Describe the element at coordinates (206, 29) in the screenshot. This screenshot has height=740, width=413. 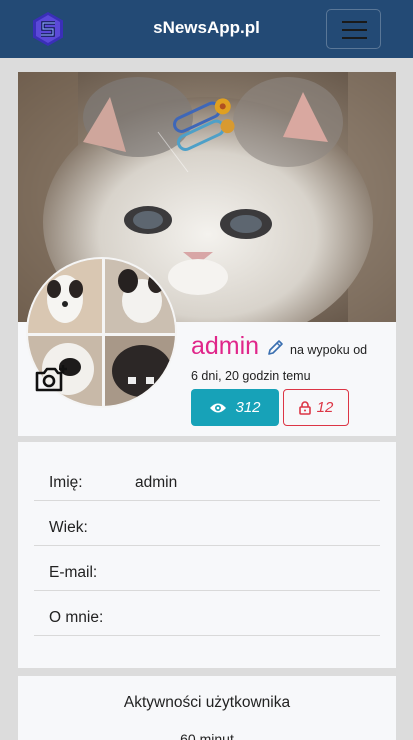
I see `top-navbar: sNewsApp.pl` at that location.